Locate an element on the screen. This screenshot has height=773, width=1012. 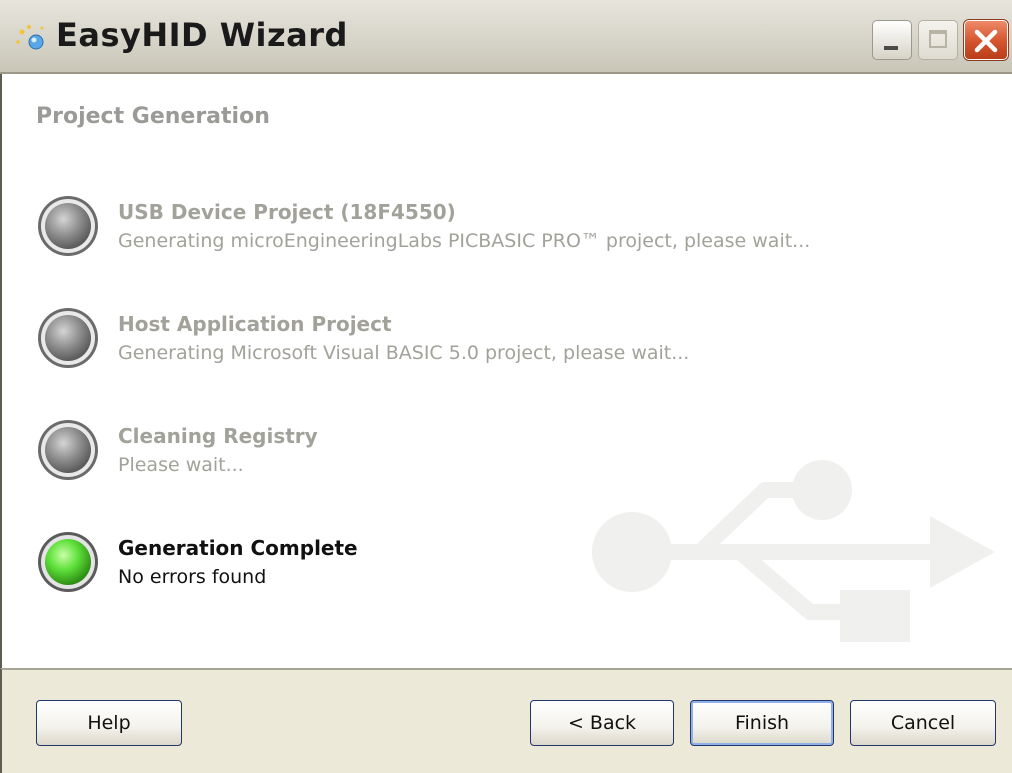
app-icon is located at coordinates (30, 37).